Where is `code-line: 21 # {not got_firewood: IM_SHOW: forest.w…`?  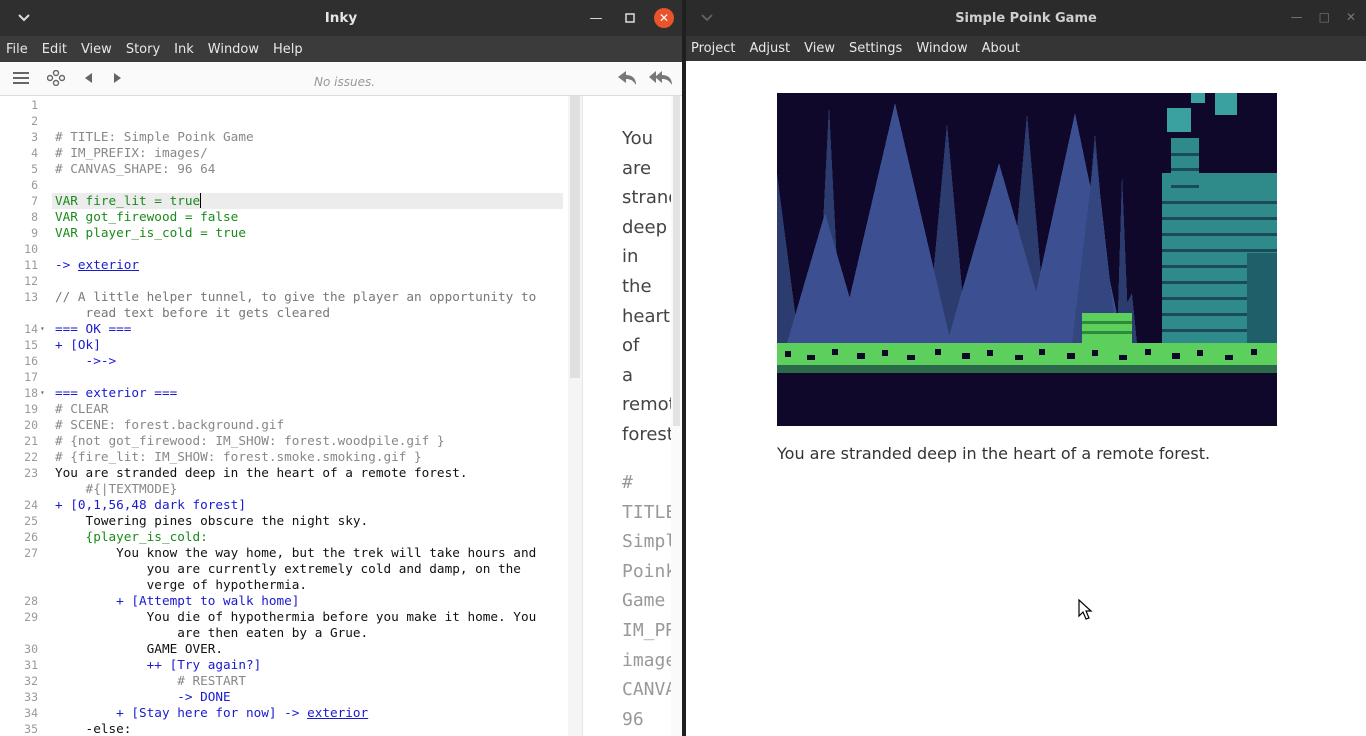
code-line: 21 # {not got_firewood: IM_SHOW: forest.w… is located at coordinates (284, 441).